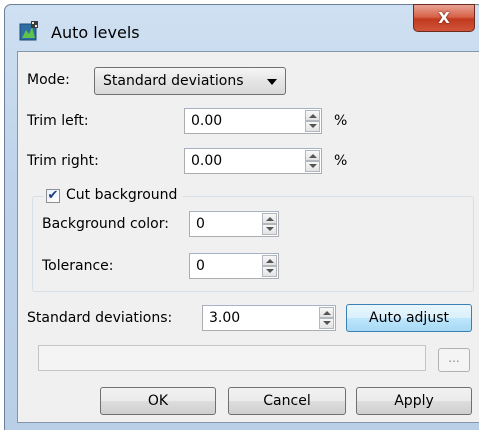 The image size is (479, 430). I want to click on background-color-value: 0, so click(200, 224).